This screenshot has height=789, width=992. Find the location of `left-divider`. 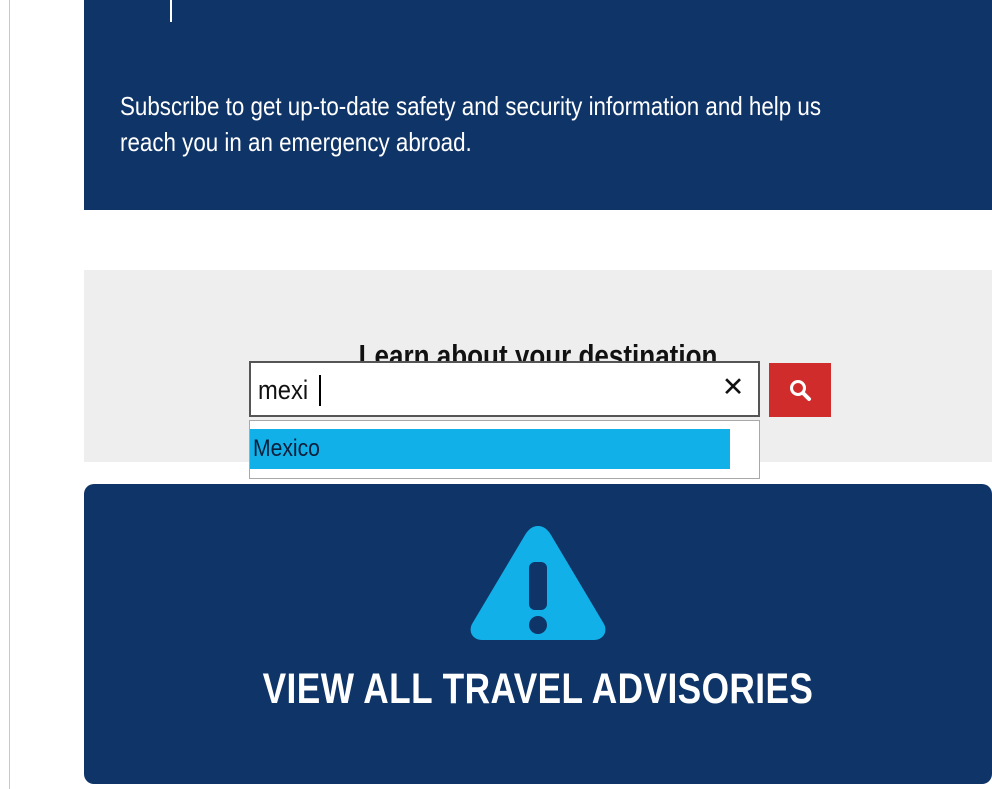

left-divider is located at coordinates (9, 394).